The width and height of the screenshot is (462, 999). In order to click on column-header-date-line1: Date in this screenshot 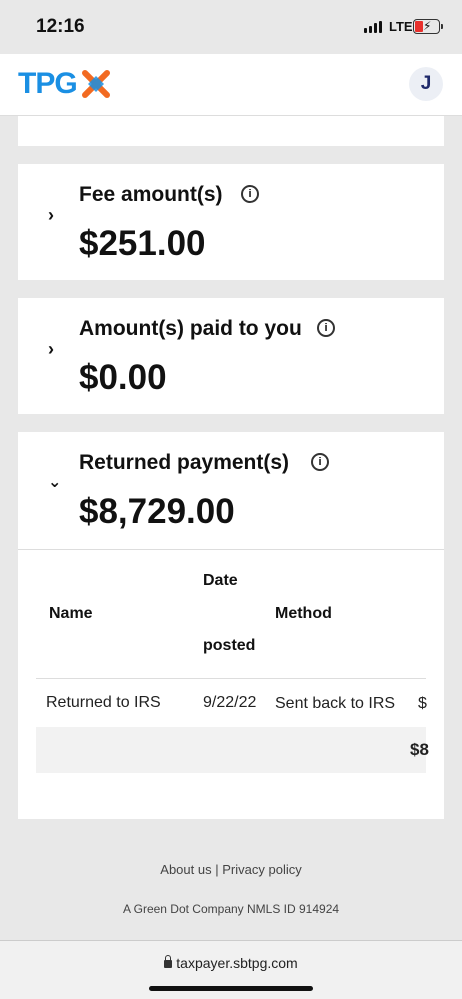, I will do `click(220, 580)`.